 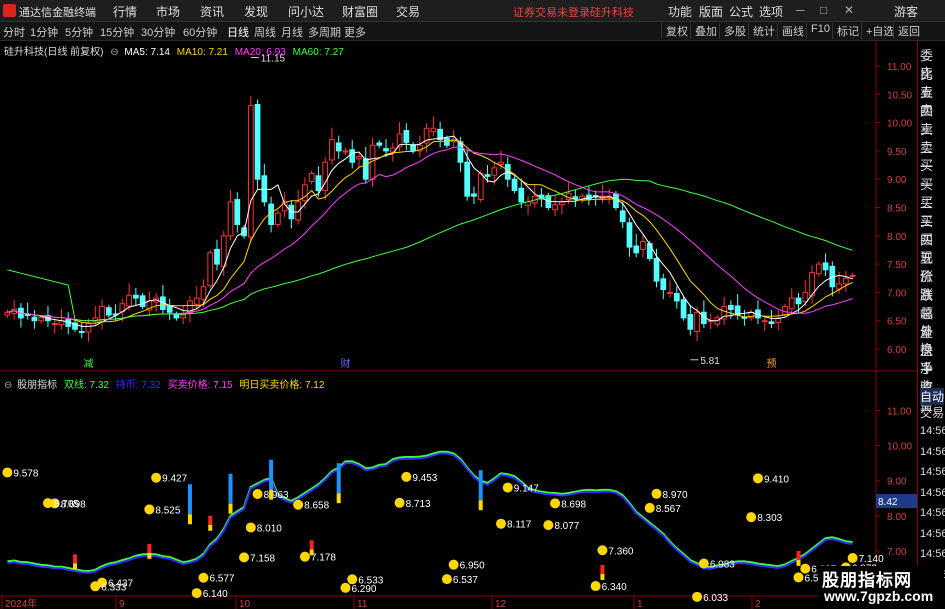 What do you see at coordinates (897, 482) in the screenshot?
I see `y-tick-label: 9.00` at bounding box center [897, 482].